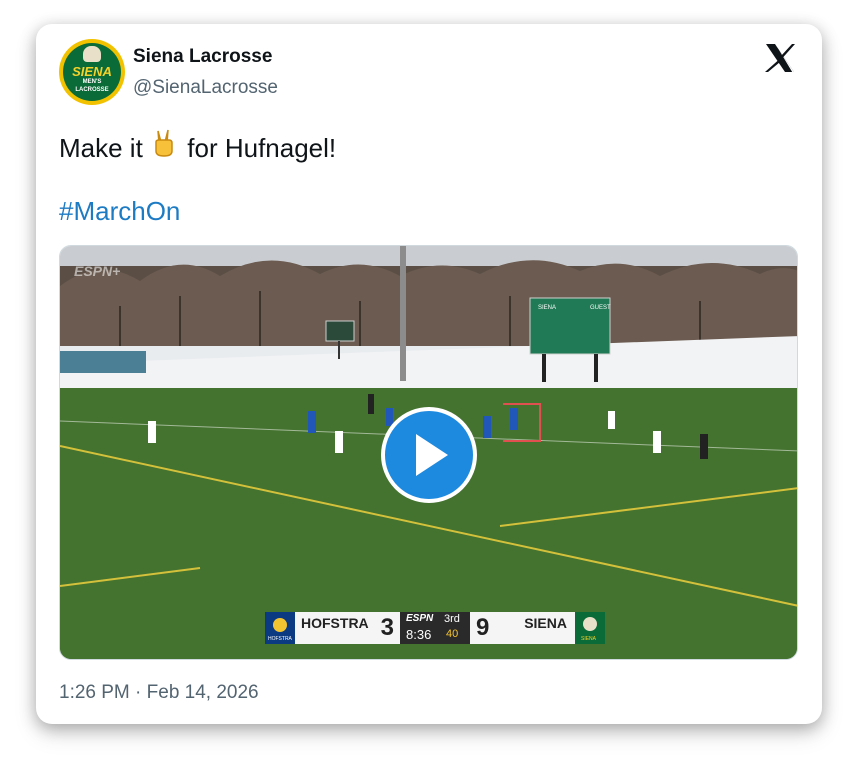 The width and height of the screenshot is (858, 774). I want to click on x-logo-icon, so click(780, 58).